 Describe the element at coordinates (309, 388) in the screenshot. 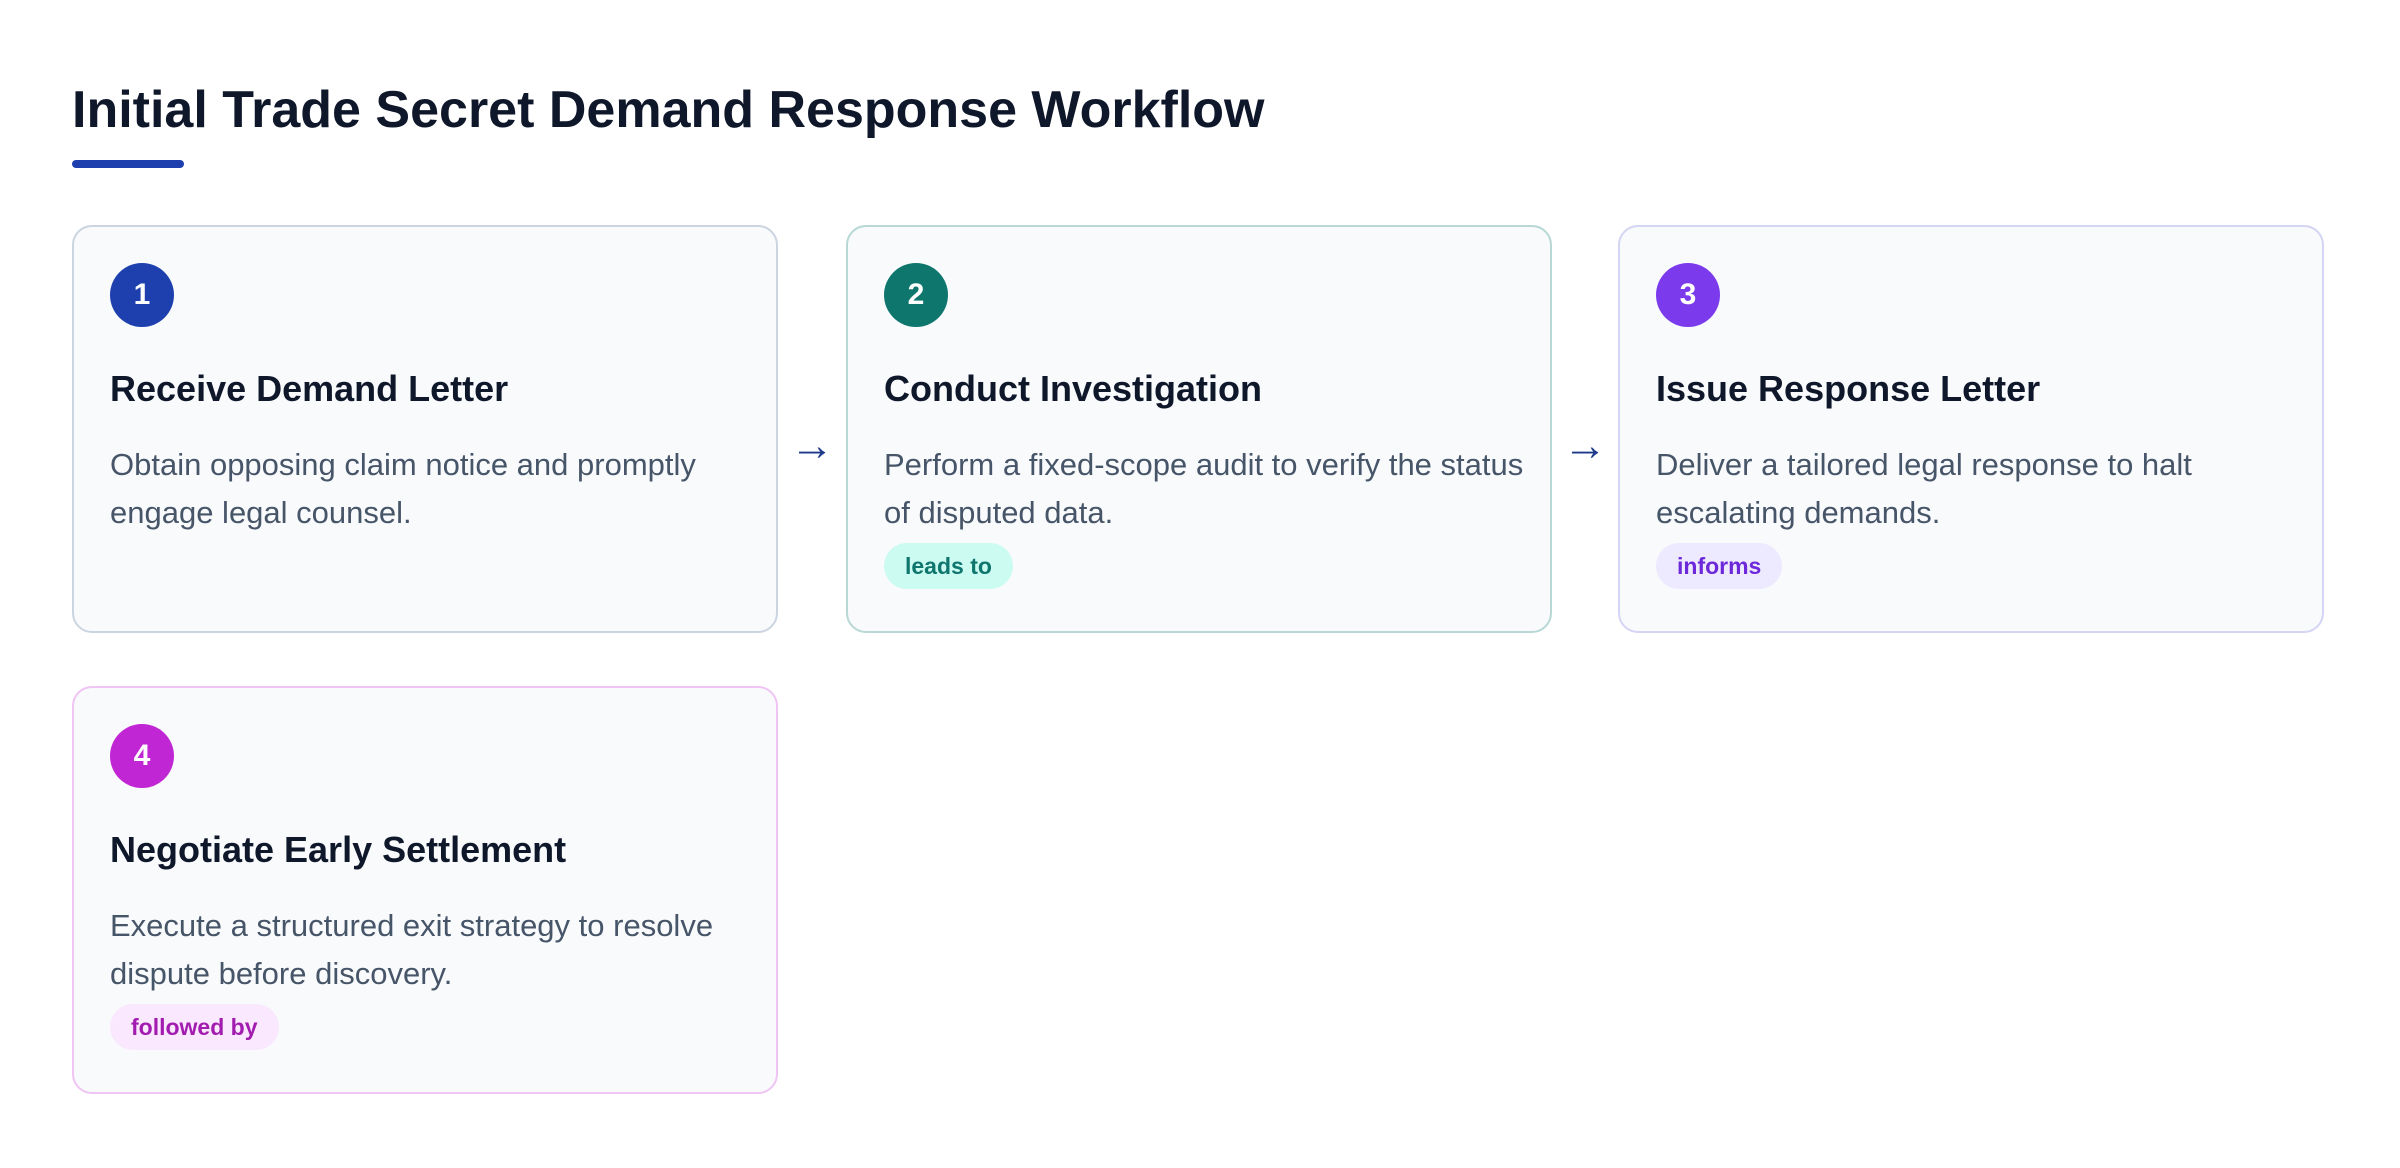

I see `step-title: Receive Demand Letter` at that location.